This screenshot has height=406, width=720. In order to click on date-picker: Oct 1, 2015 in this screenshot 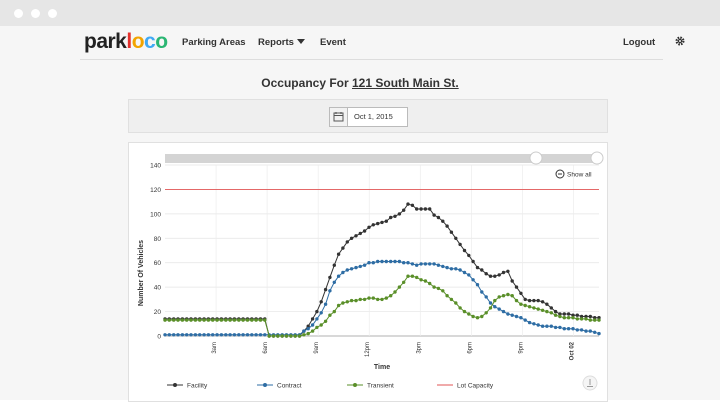, I will do `click(368, 117)`.